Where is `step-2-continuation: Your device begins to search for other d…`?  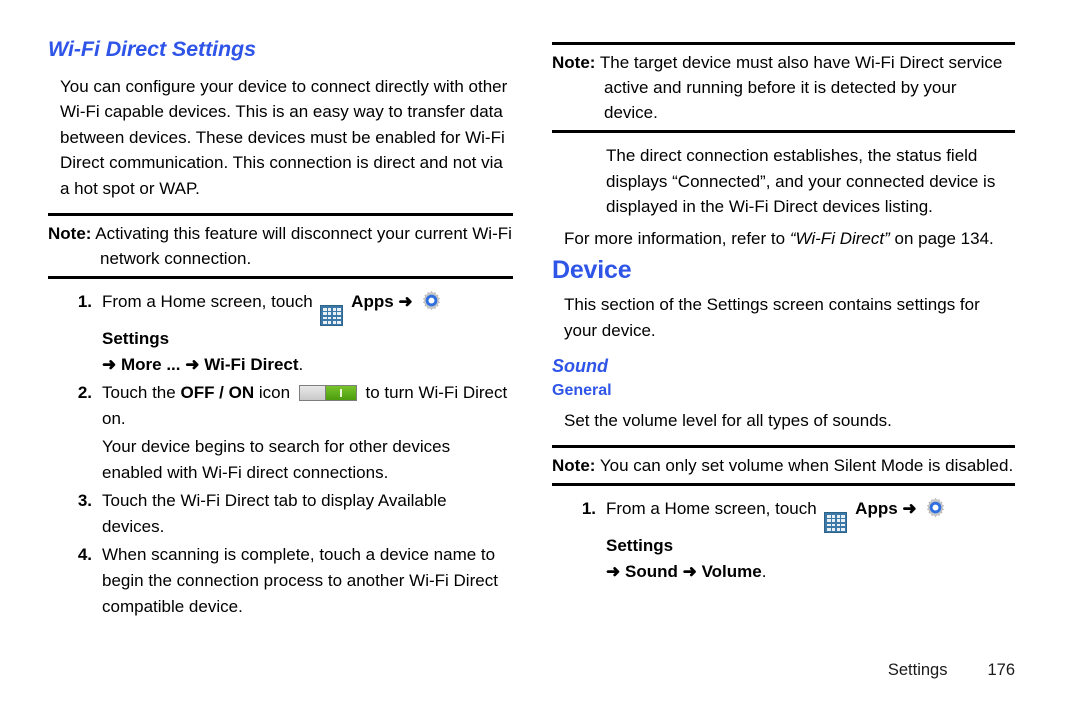
step-2-continuation: Your device begins to search for other d… is located at coordinates (280, 460).